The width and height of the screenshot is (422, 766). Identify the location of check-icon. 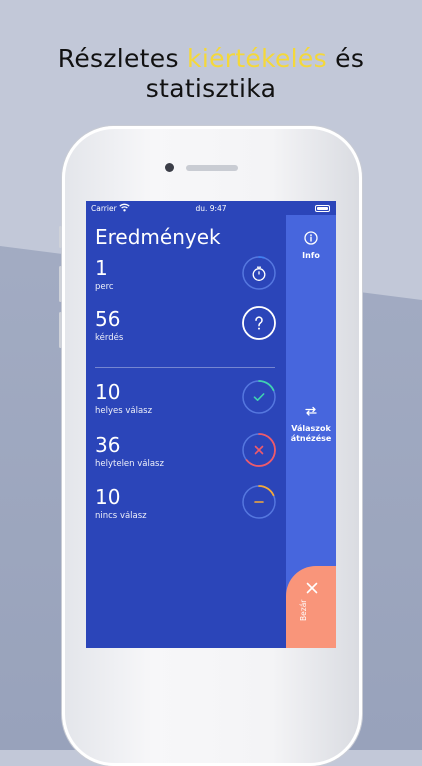
(259, 397).